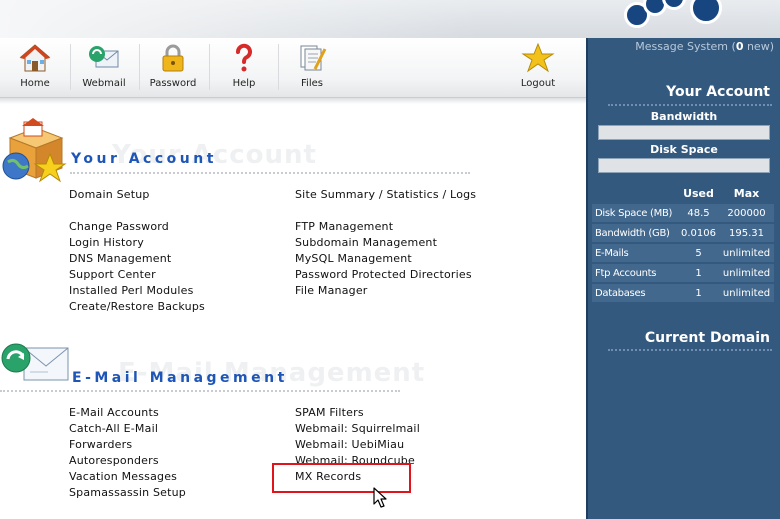 This screenshot has height=519, width=780. I want to click on link-dns-management: DNS Management, so click(120, 258).